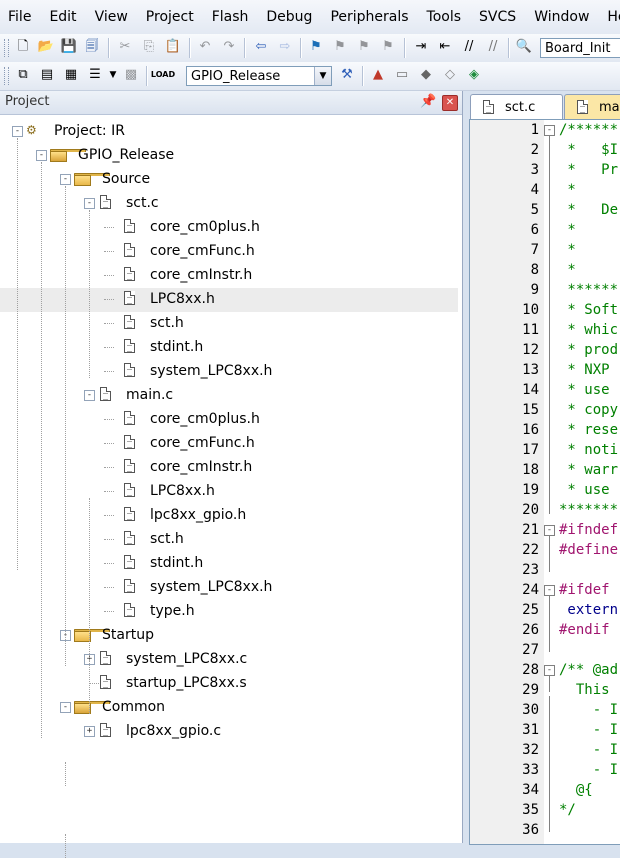 This screenshot has width=620, height=858. I want to click on expand-icon: +, so click(89, 731).